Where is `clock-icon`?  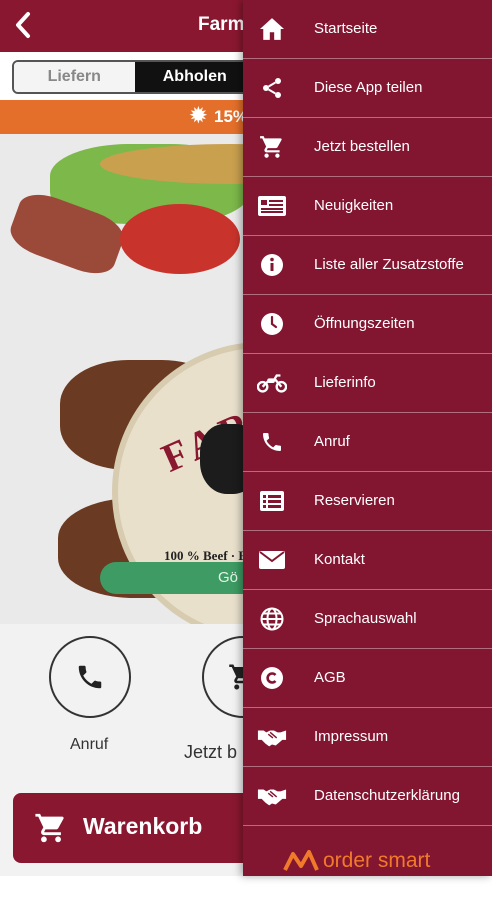
clock-icon is located at coordinates (272, 324).